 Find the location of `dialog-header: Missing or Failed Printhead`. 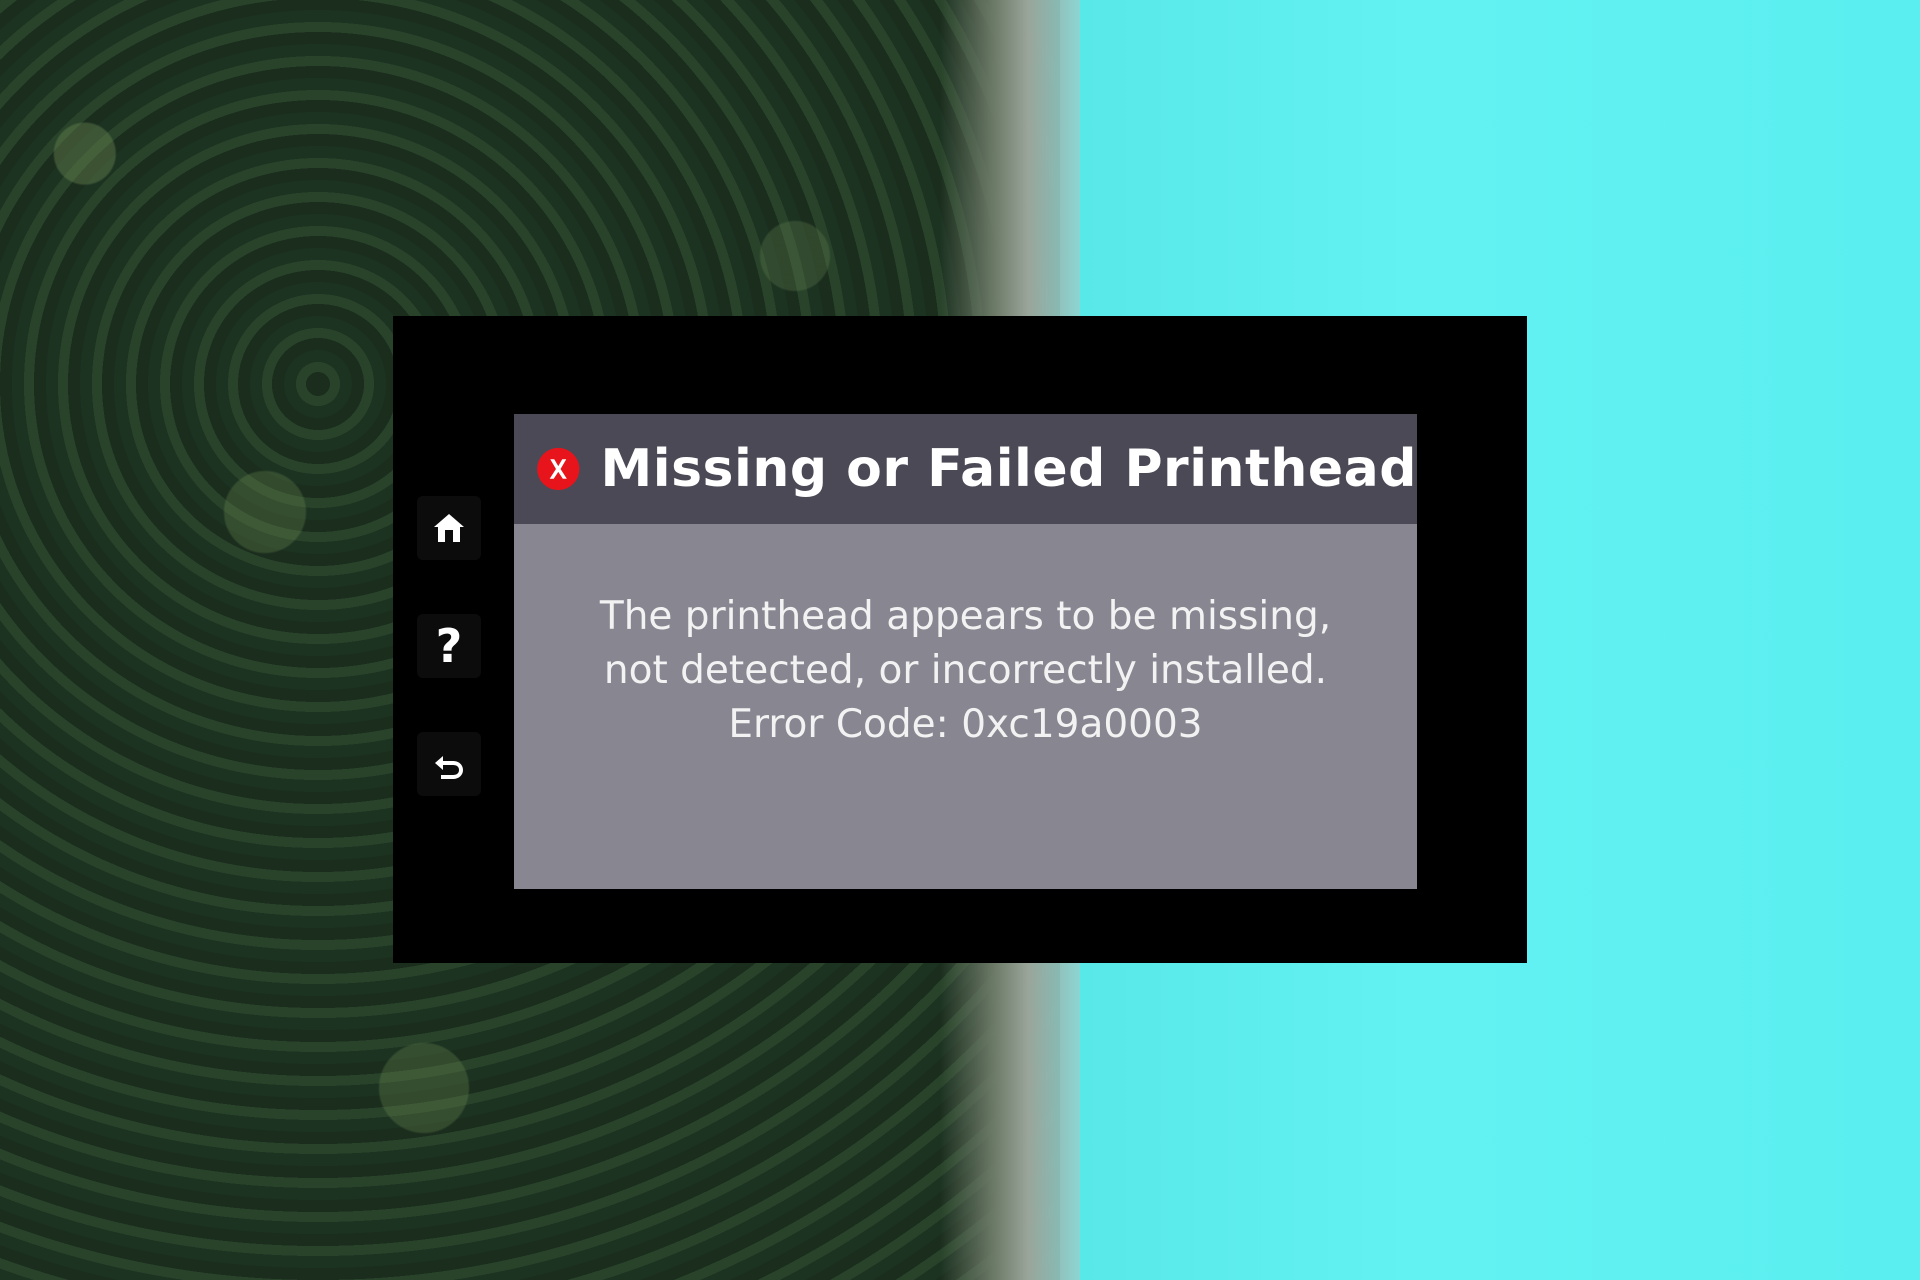

dialog-header: Missing or Failed Printhead is located at coordinates (965, 469).